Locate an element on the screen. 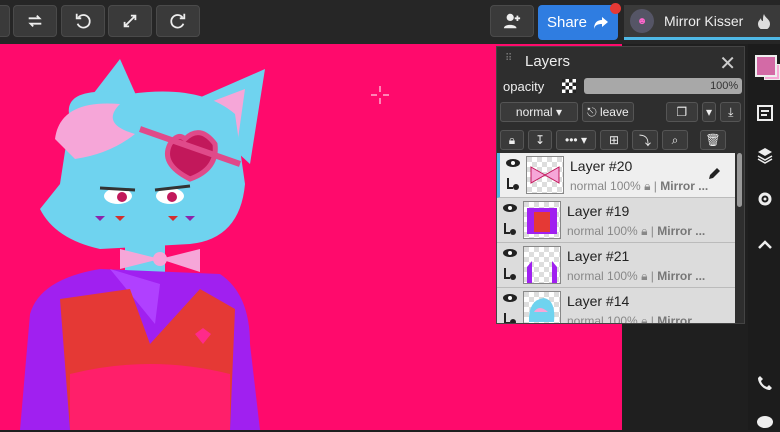 The height and width of the screenshot is (432, 780). lock-layer-button: 🔒︎ is located at coordinates (512, 140).